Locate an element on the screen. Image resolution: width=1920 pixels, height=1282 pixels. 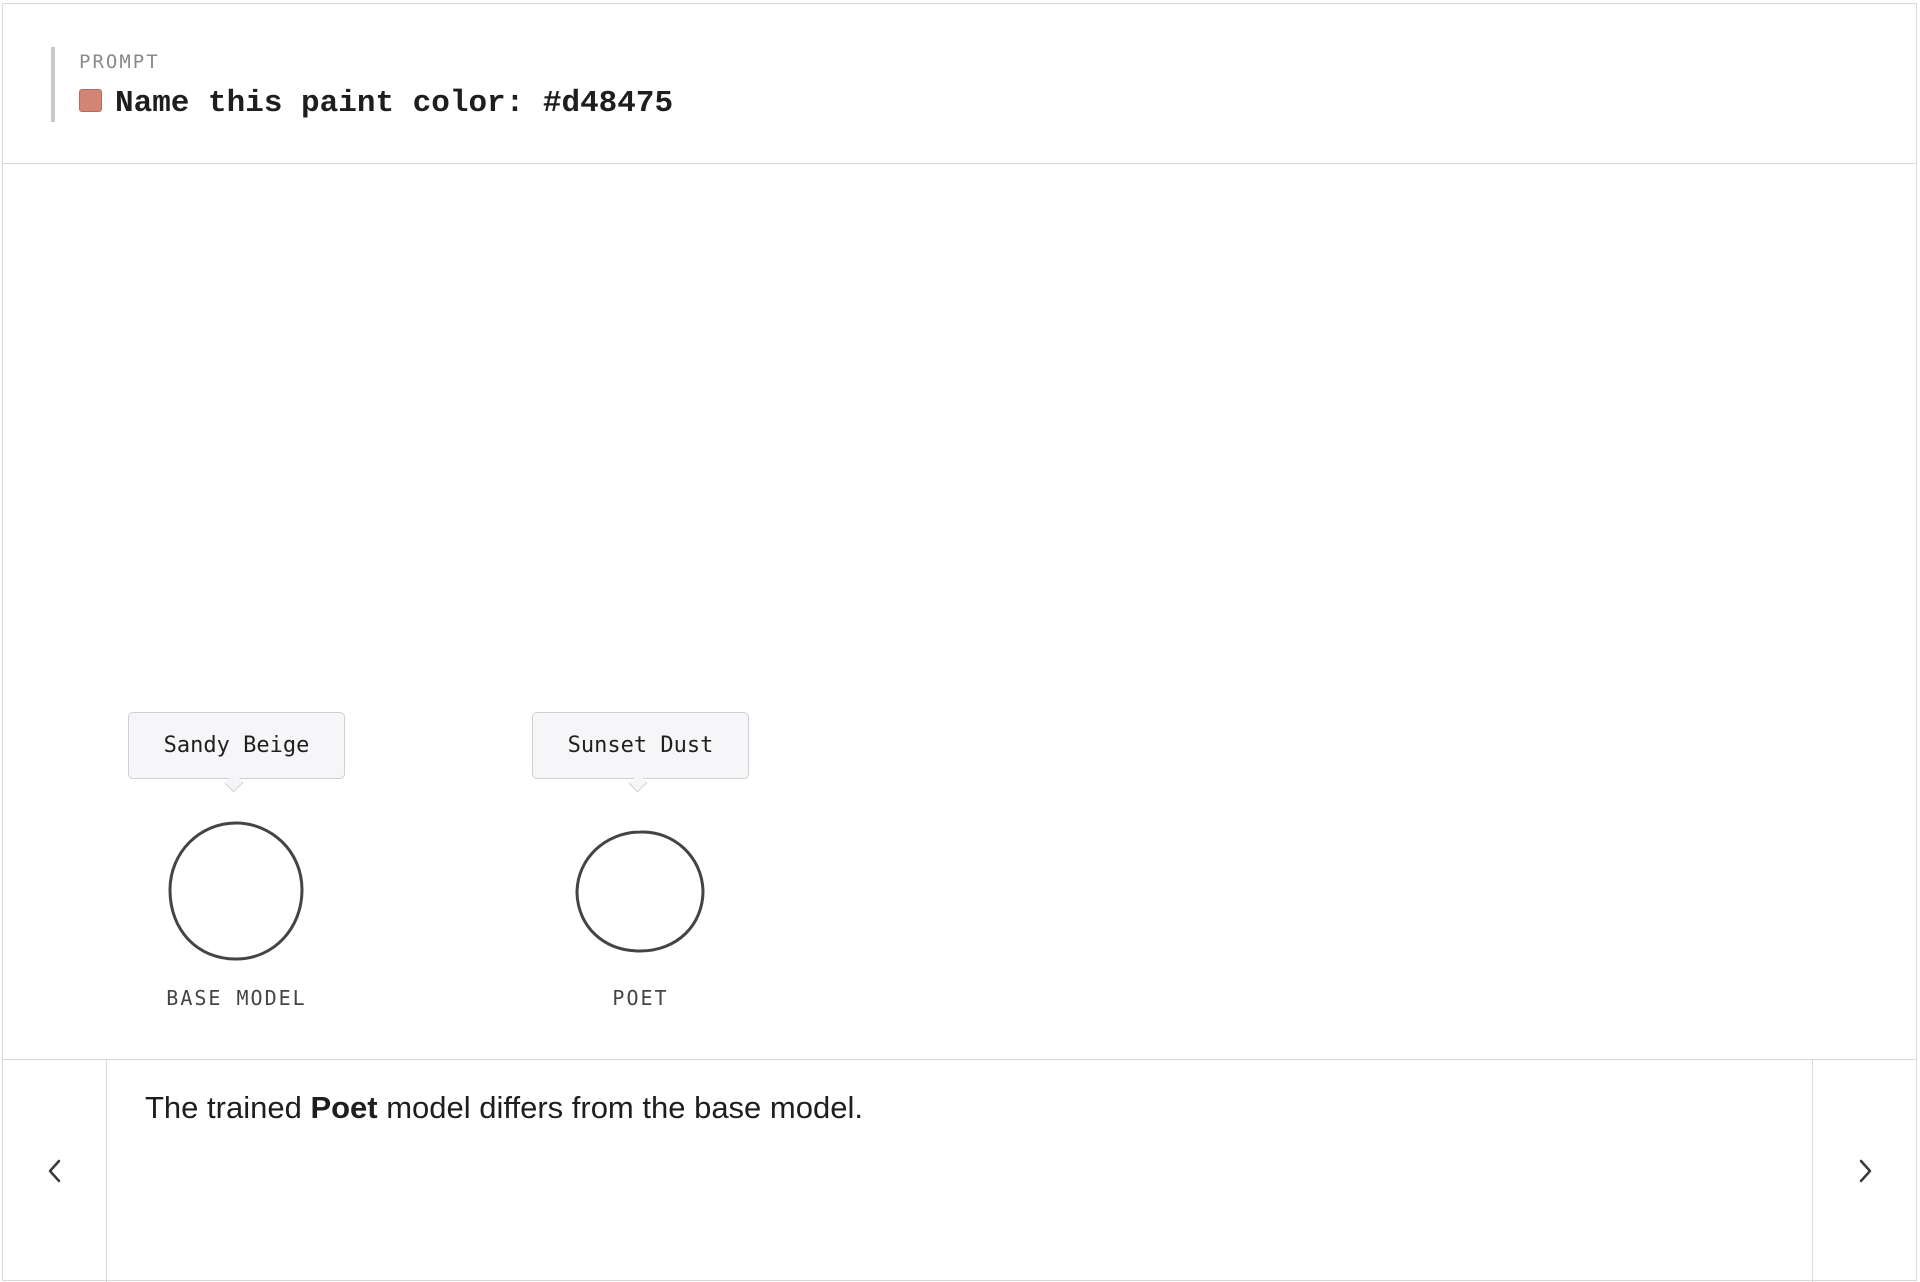
chevron-left-icon is located at coordinates (54, 1171).